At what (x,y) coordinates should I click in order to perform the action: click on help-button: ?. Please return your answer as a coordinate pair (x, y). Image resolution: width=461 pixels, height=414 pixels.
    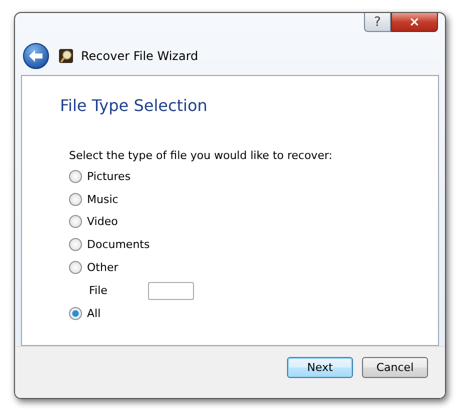
    Looking at the image, I should click on (377, 22).